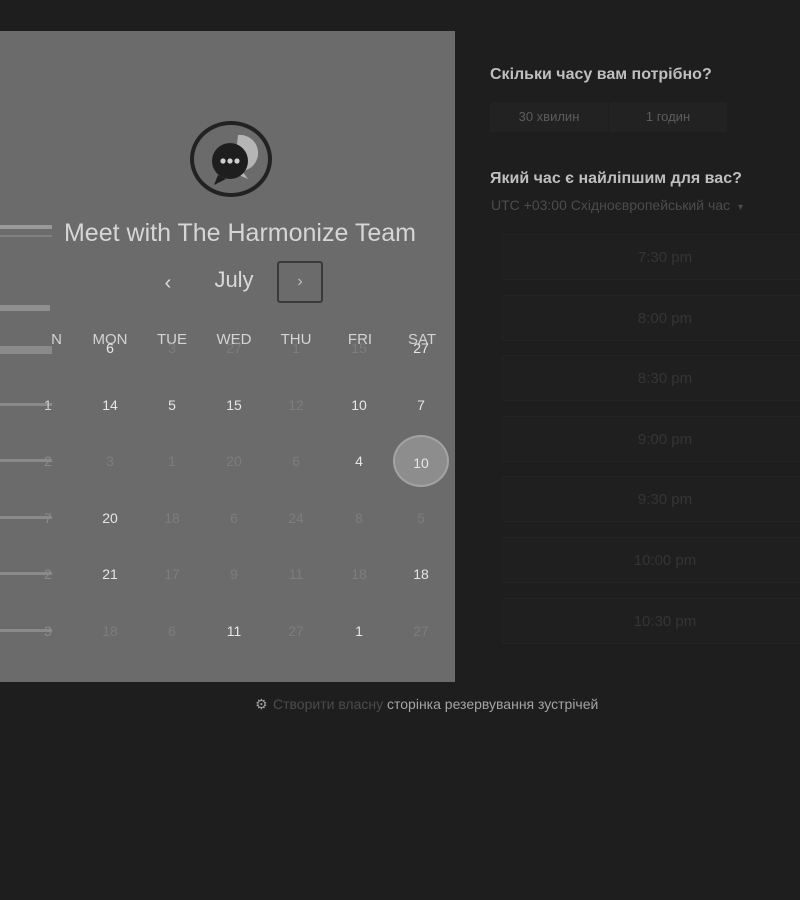 This screenshot has width=800, height=900. Describe the element at coordinates (651, 257) in the screenshot. I see `time-slot-button: 7:30 pm` at that location.